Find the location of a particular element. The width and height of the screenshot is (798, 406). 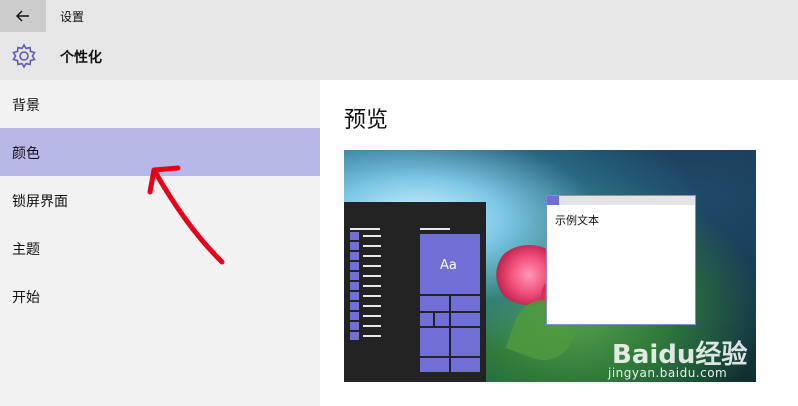

page-header: 个性化 is located at coordinates (399, 56).